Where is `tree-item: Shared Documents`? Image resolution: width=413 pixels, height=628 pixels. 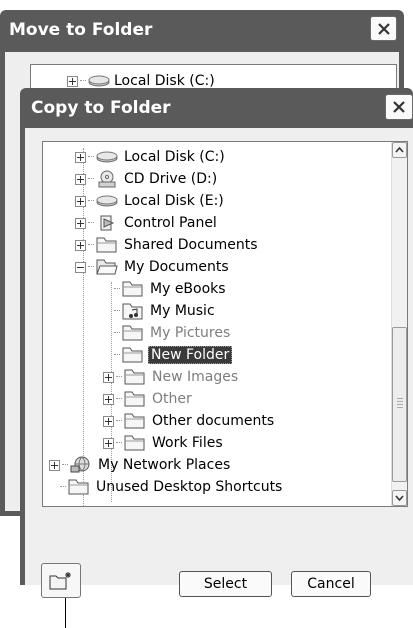
tree-item: Shared Documents is located at coordinates (167, 245).